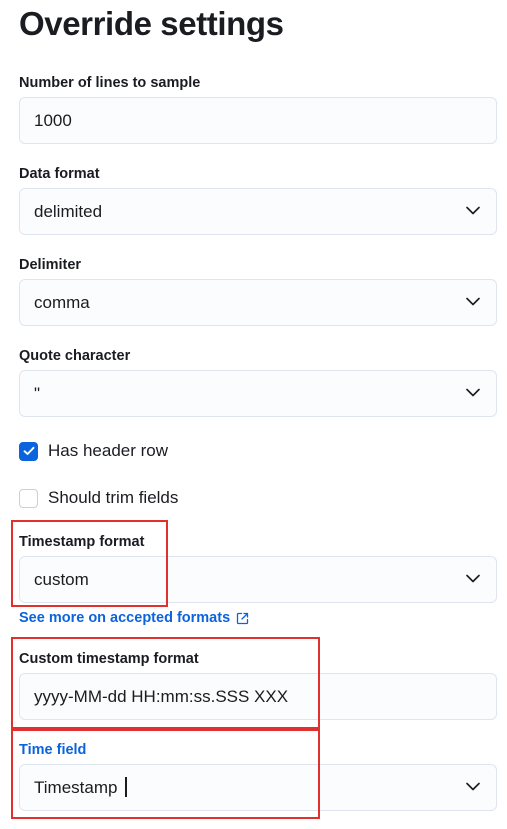  I want to click on quote-character-label: Quote character, so click(75, 356).